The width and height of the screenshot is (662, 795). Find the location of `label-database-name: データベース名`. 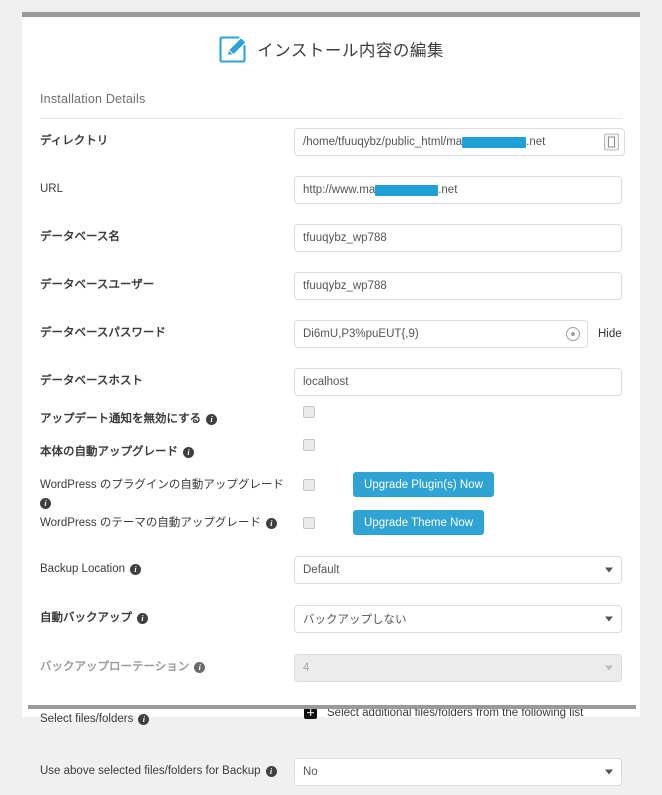

label-database-name: データベース名 is located at coordinates (167, 234).